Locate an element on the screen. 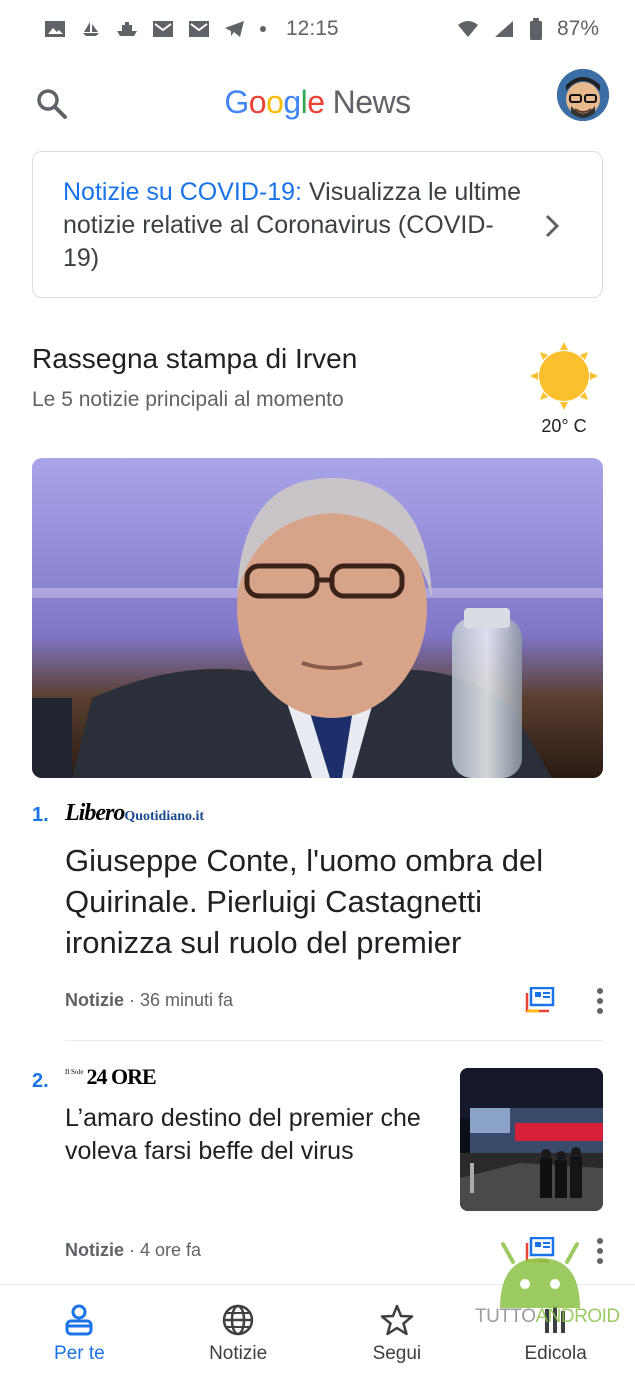 The height and width of the screenshot is (1376, 635). watermark: TUTTOANDROID is located at coordinates (547, 1286).